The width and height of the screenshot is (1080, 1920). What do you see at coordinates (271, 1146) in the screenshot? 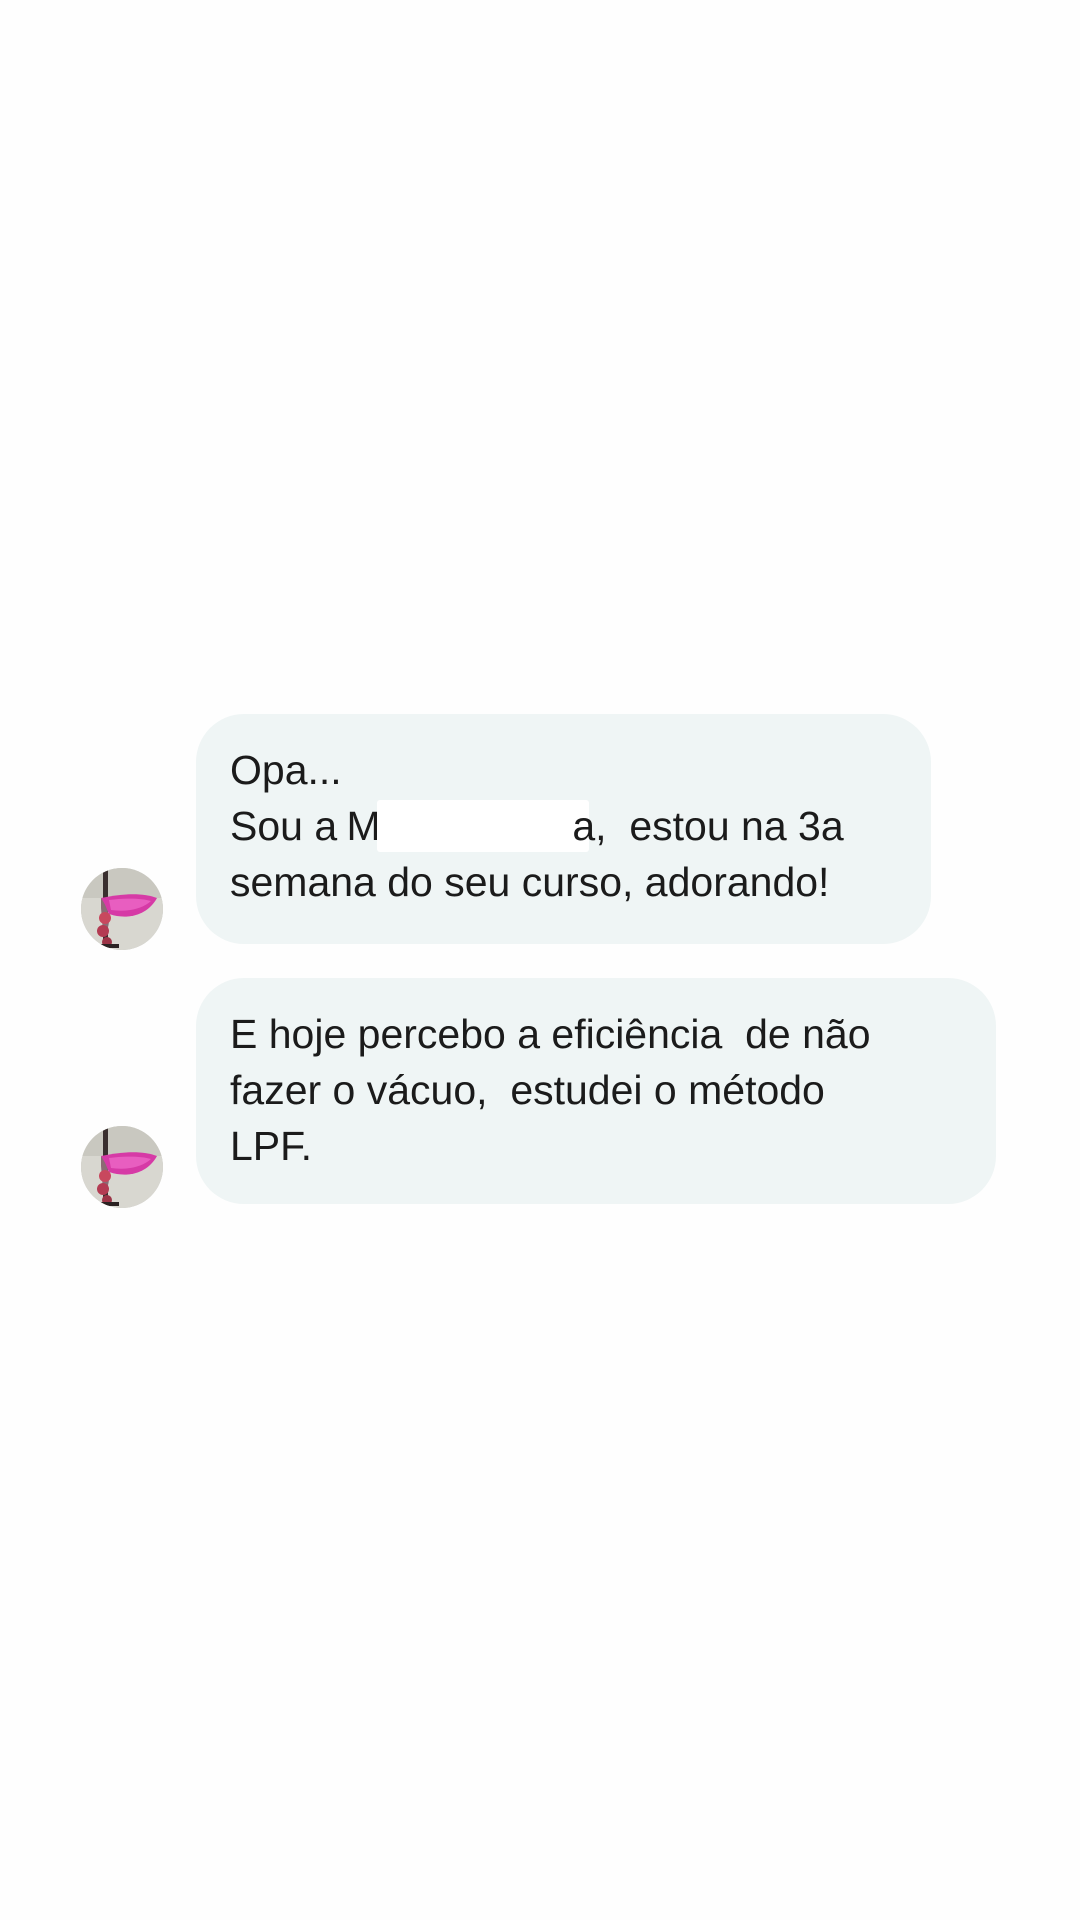
I see `message-line: LPF.` at bounding box center [271, 1146].